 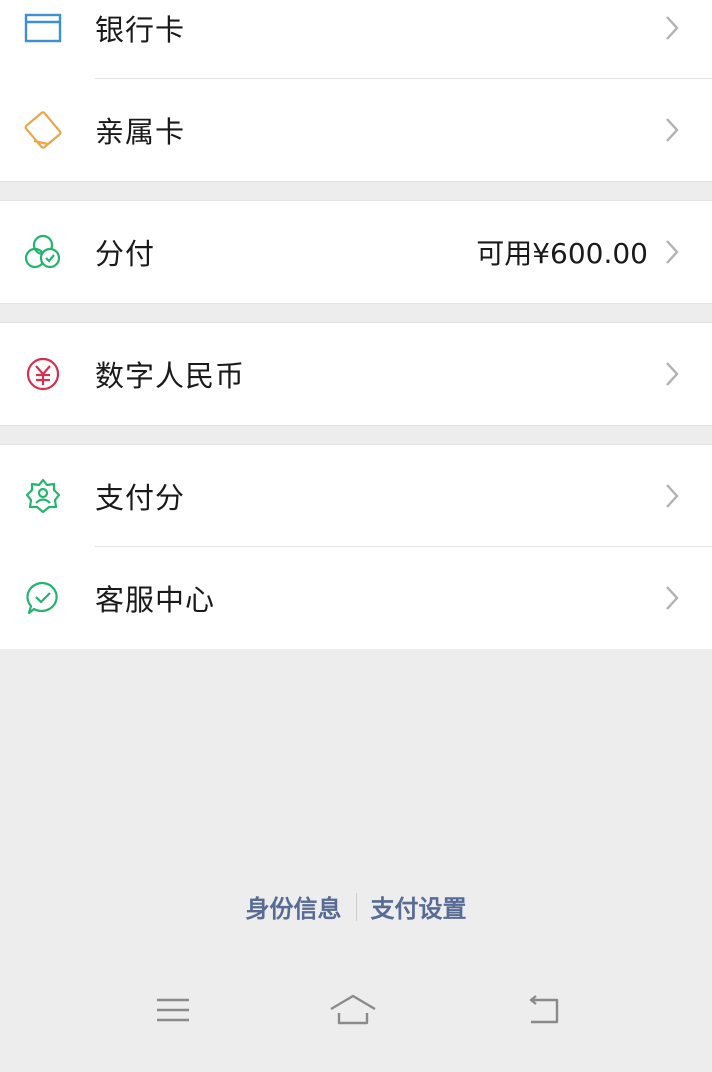 What do you see at coordinates (356, 130) in the screenshot?
I see `family-card-row: 亲属卡` at bounding box center [356, 130].